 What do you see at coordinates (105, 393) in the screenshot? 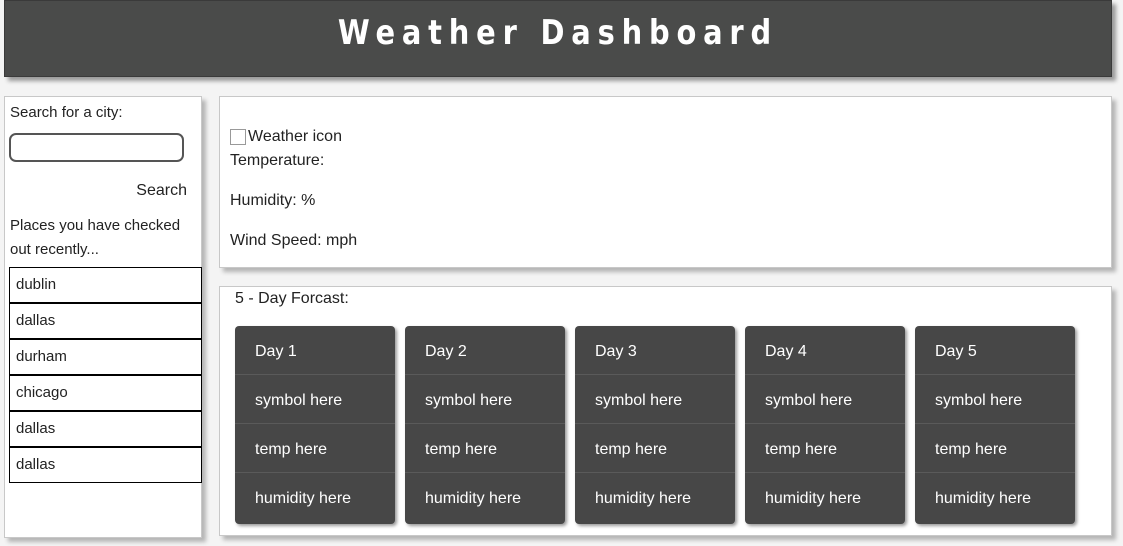
I see `recent-city-item: chicago` at bounding box center [105, 393].